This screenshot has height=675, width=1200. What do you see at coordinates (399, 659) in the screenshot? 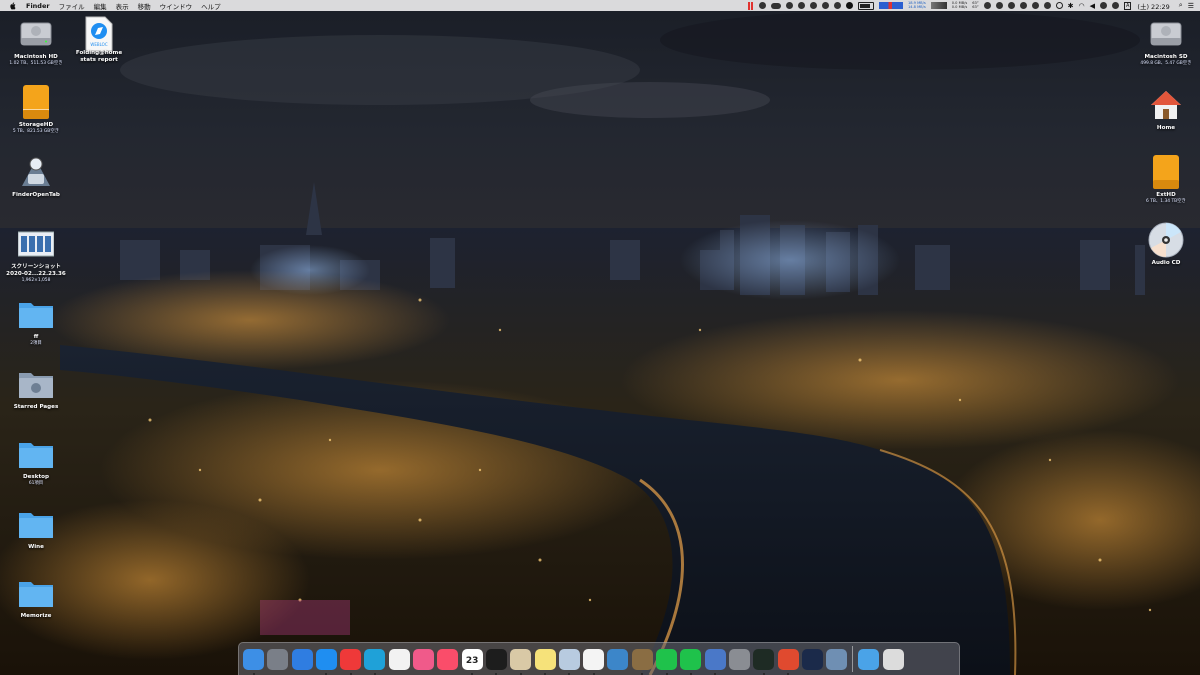
I see `photos-icon` at bounding box center [399, 659].